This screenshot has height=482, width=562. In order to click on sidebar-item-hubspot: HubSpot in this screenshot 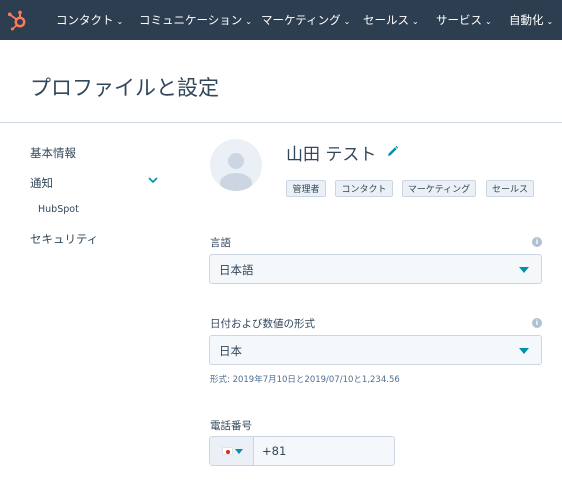, I will do `click(58, 209)`.